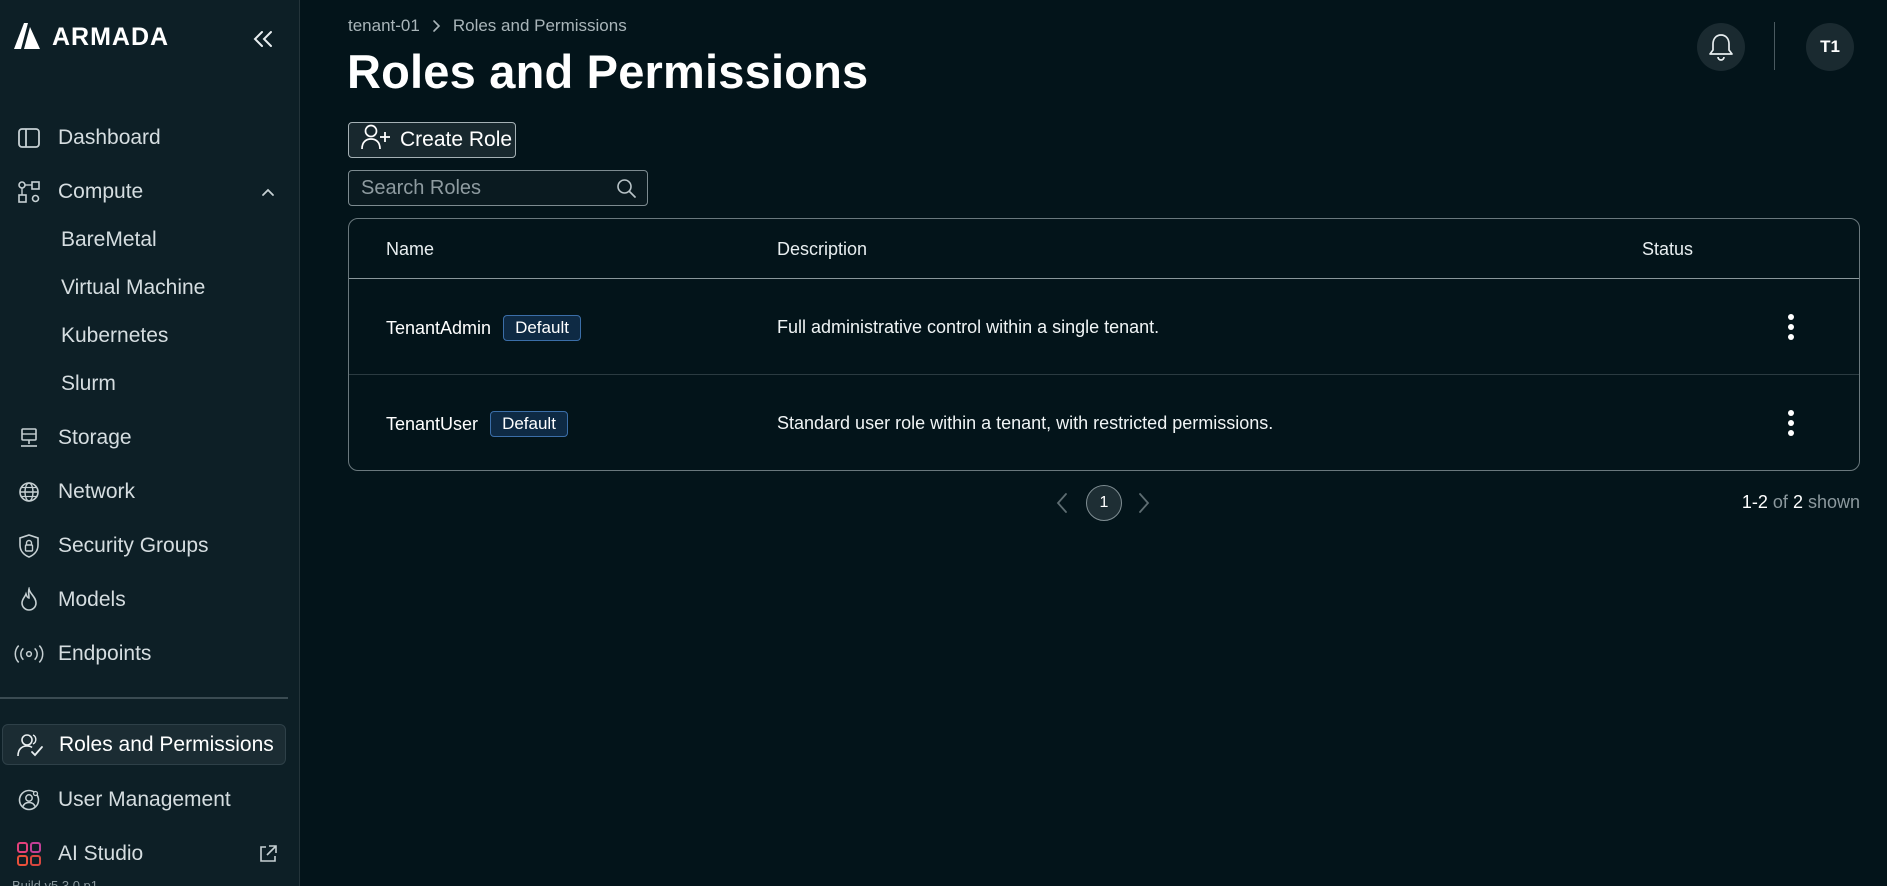 The image size is (1887, 886). I want to click on user-gear-icon, so click(29, 800).